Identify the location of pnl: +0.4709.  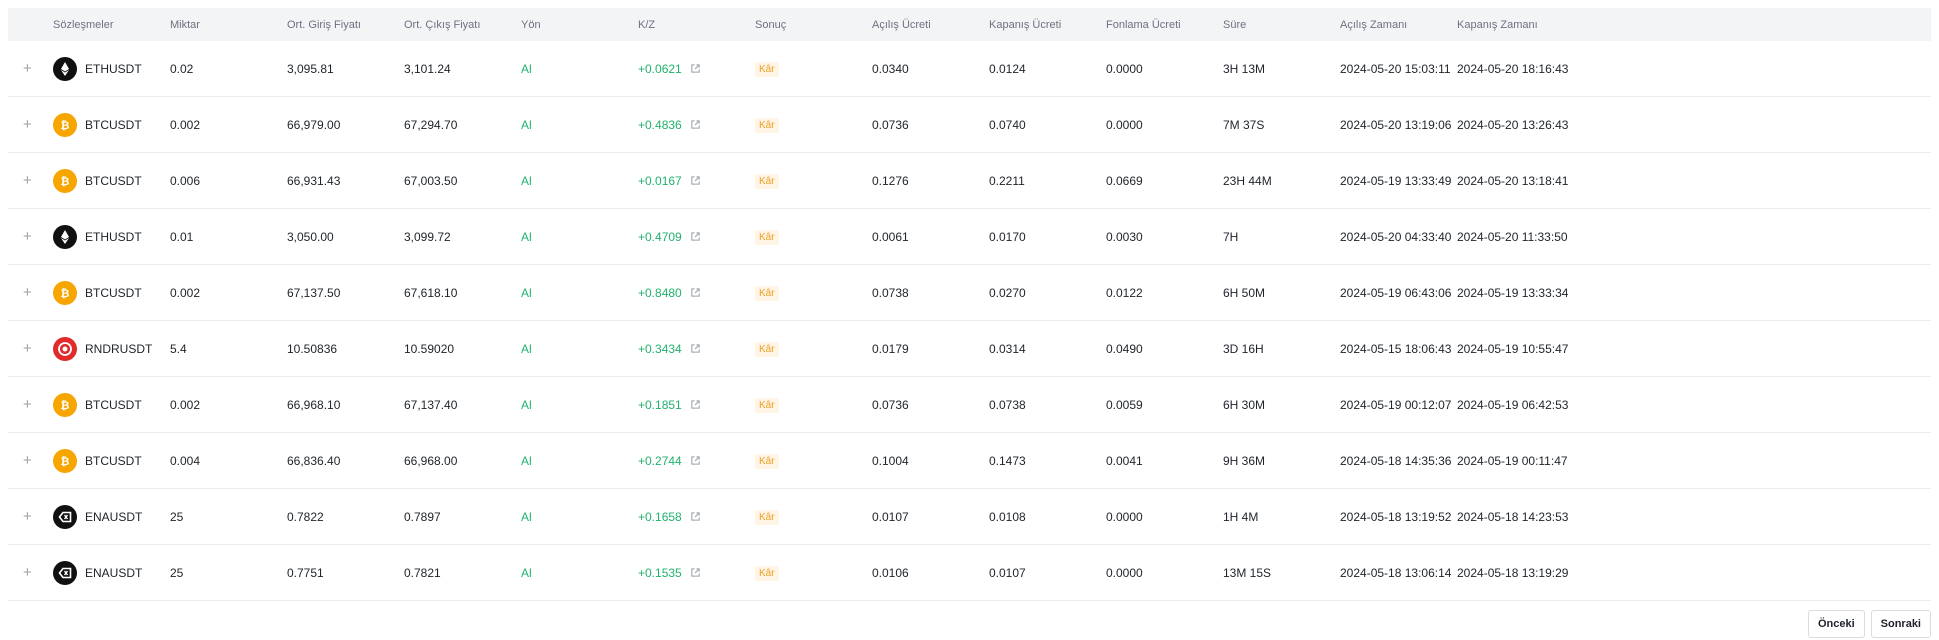
(669, 237).